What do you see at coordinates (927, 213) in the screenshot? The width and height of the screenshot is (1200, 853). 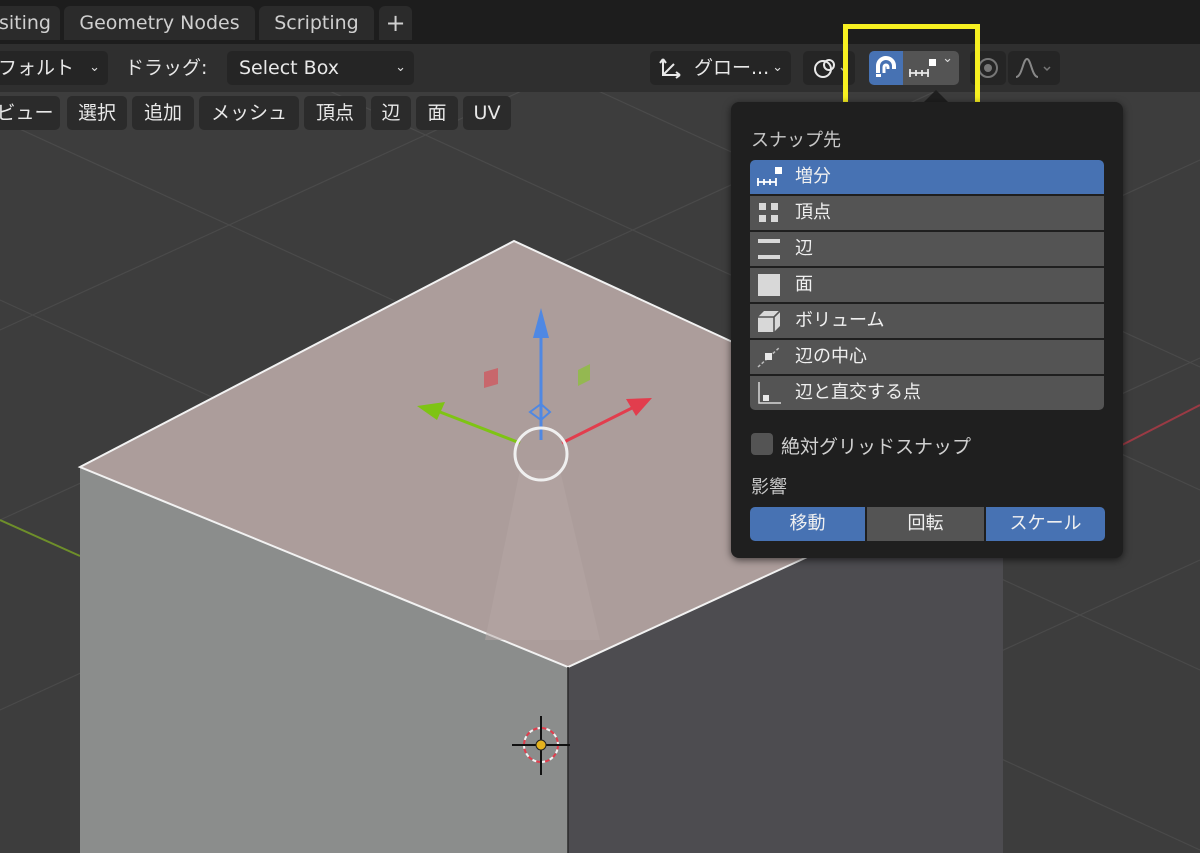 I see `snap-option-vertex: 頂点` at bounding box center [927, 213].